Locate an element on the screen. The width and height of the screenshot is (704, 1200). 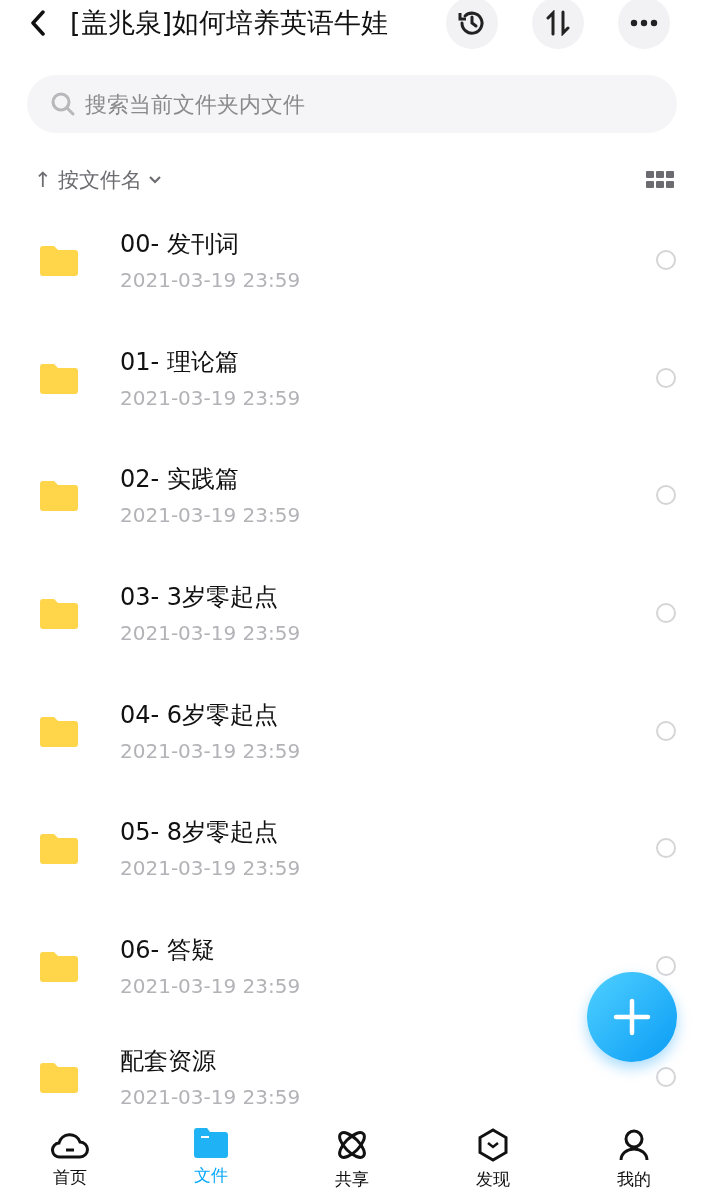
folder-name: 03- 3岁零起点 is located at coordinates (200, 597).